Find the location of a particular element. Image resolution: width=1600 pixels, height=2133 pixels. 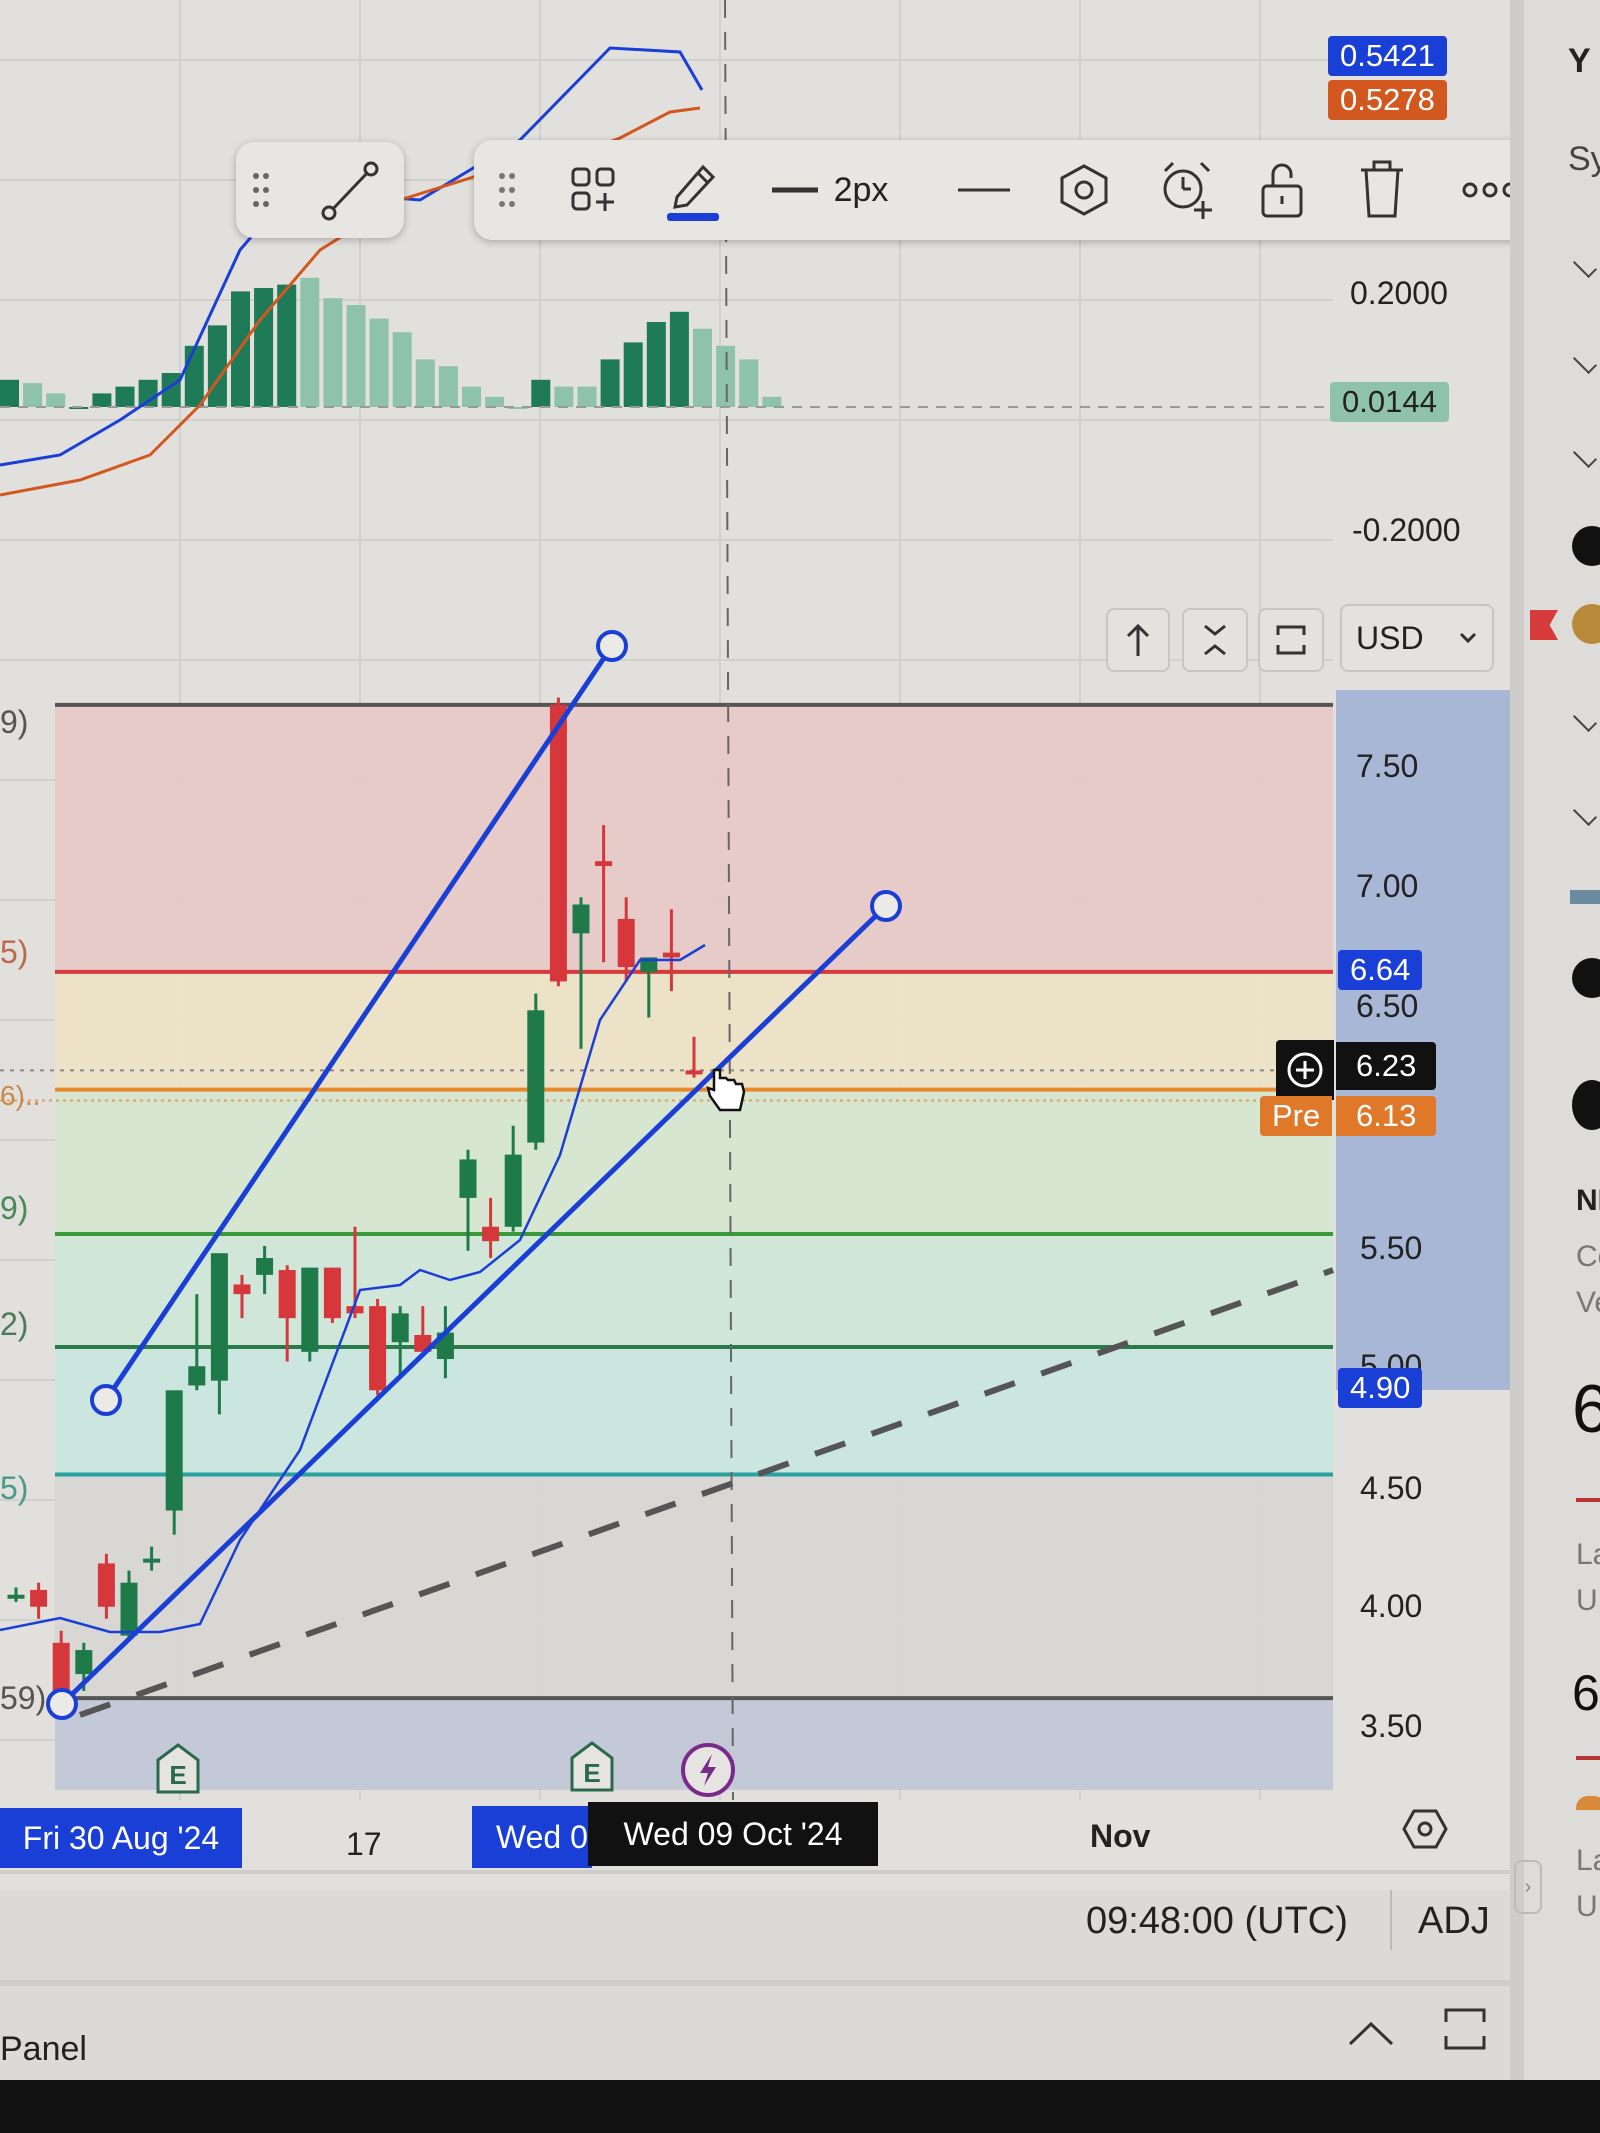

price-range-highlight is located at coordinates (1425, 1040).